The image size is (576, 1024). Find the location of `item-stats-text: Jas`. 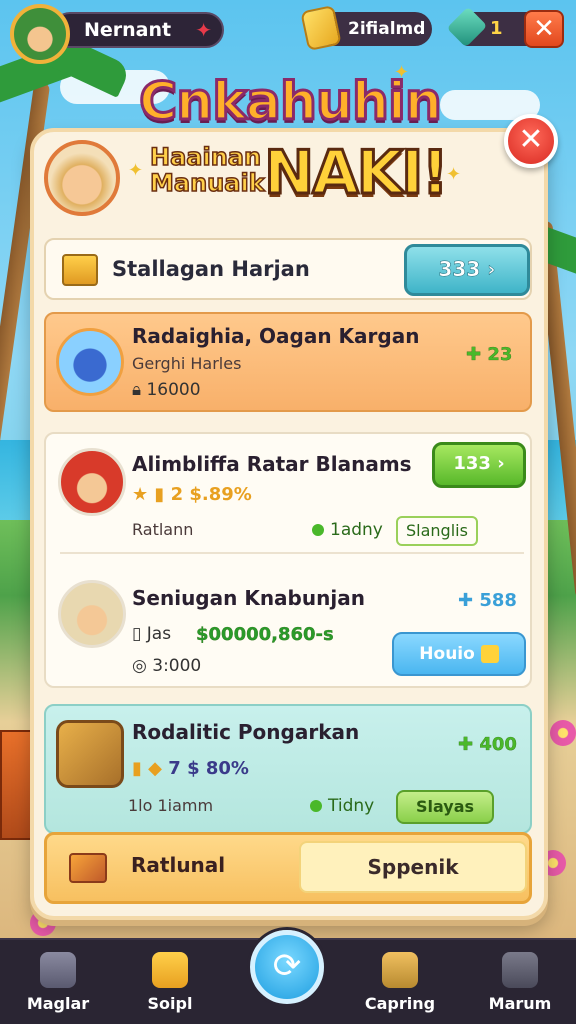

item-stats-text: Jas is located at coordinates (159, 634).